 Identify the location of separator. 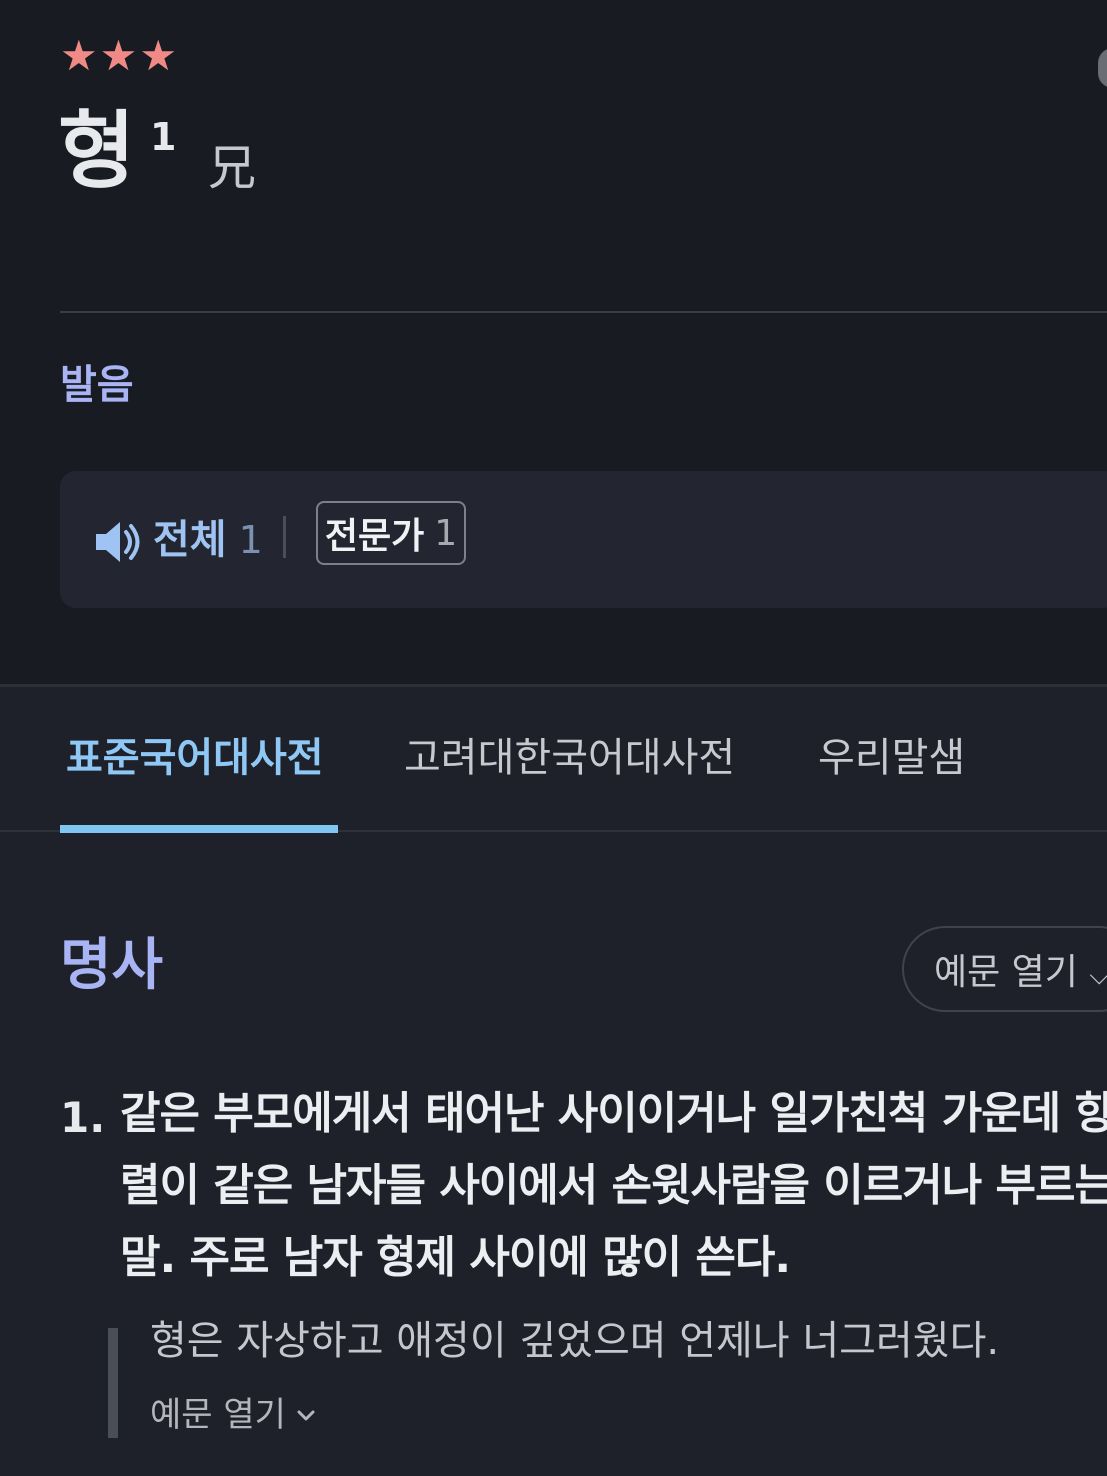
(284, 537).